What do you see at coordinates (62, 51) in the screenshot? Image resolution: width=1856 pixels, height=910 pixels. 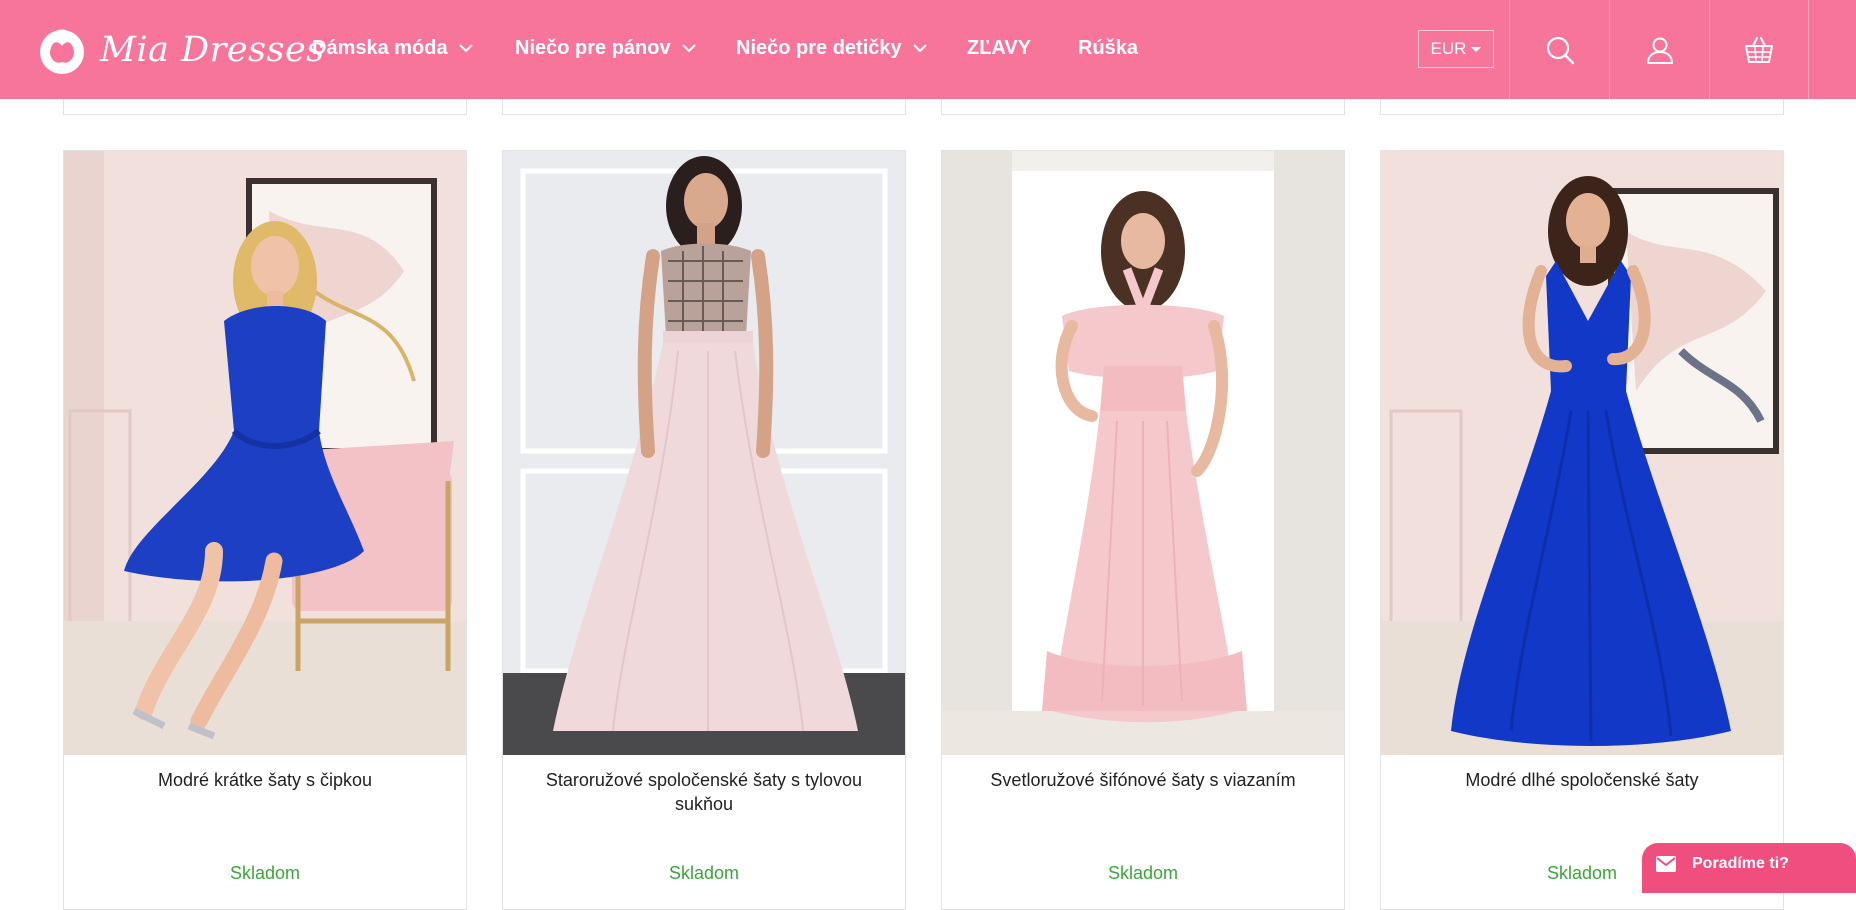 I see `swan-logo-icon` at bounding box center [62, 51].